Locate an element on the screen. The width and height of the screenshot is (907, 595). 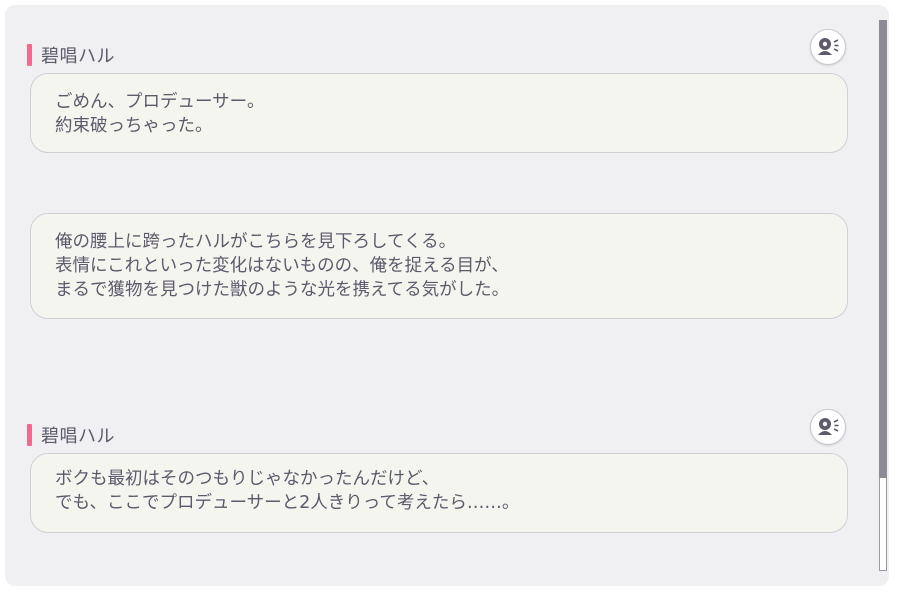
message-line: ごめん、プロデューサー。 is located at coordinates (160, 102).